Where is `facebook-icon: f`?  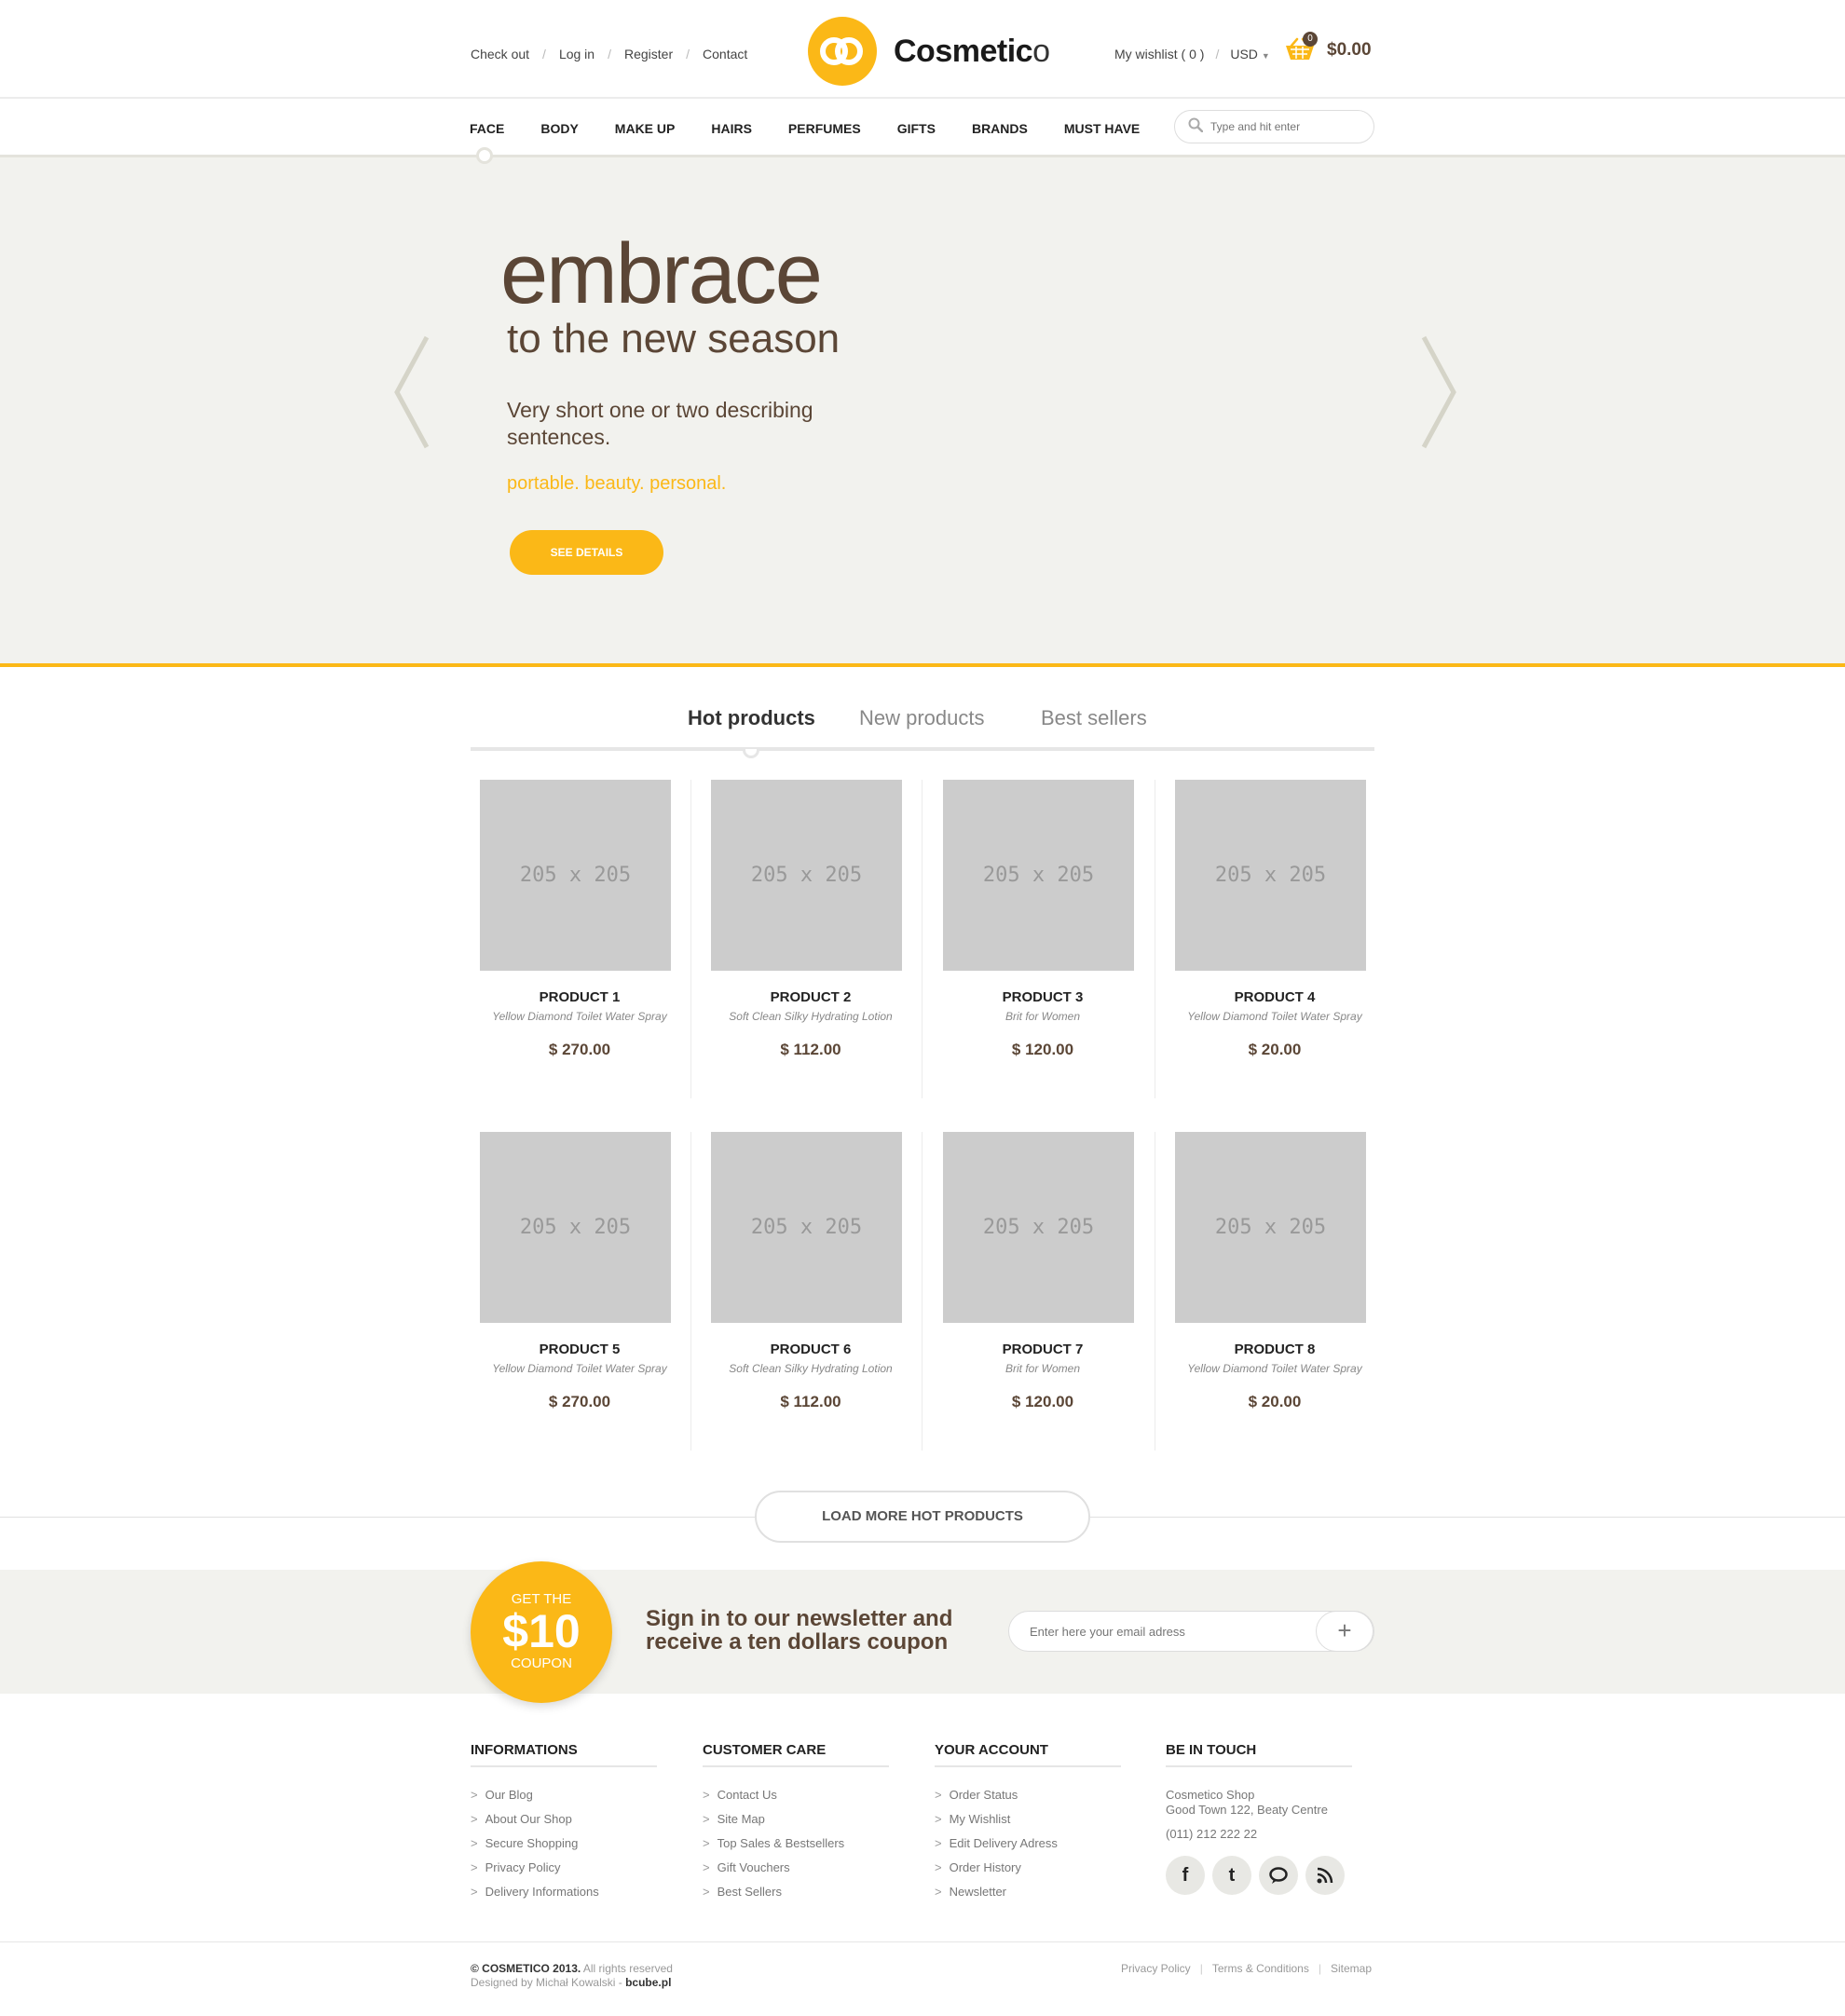 facebook-icon: f is located at coordinates (1185, 1875).